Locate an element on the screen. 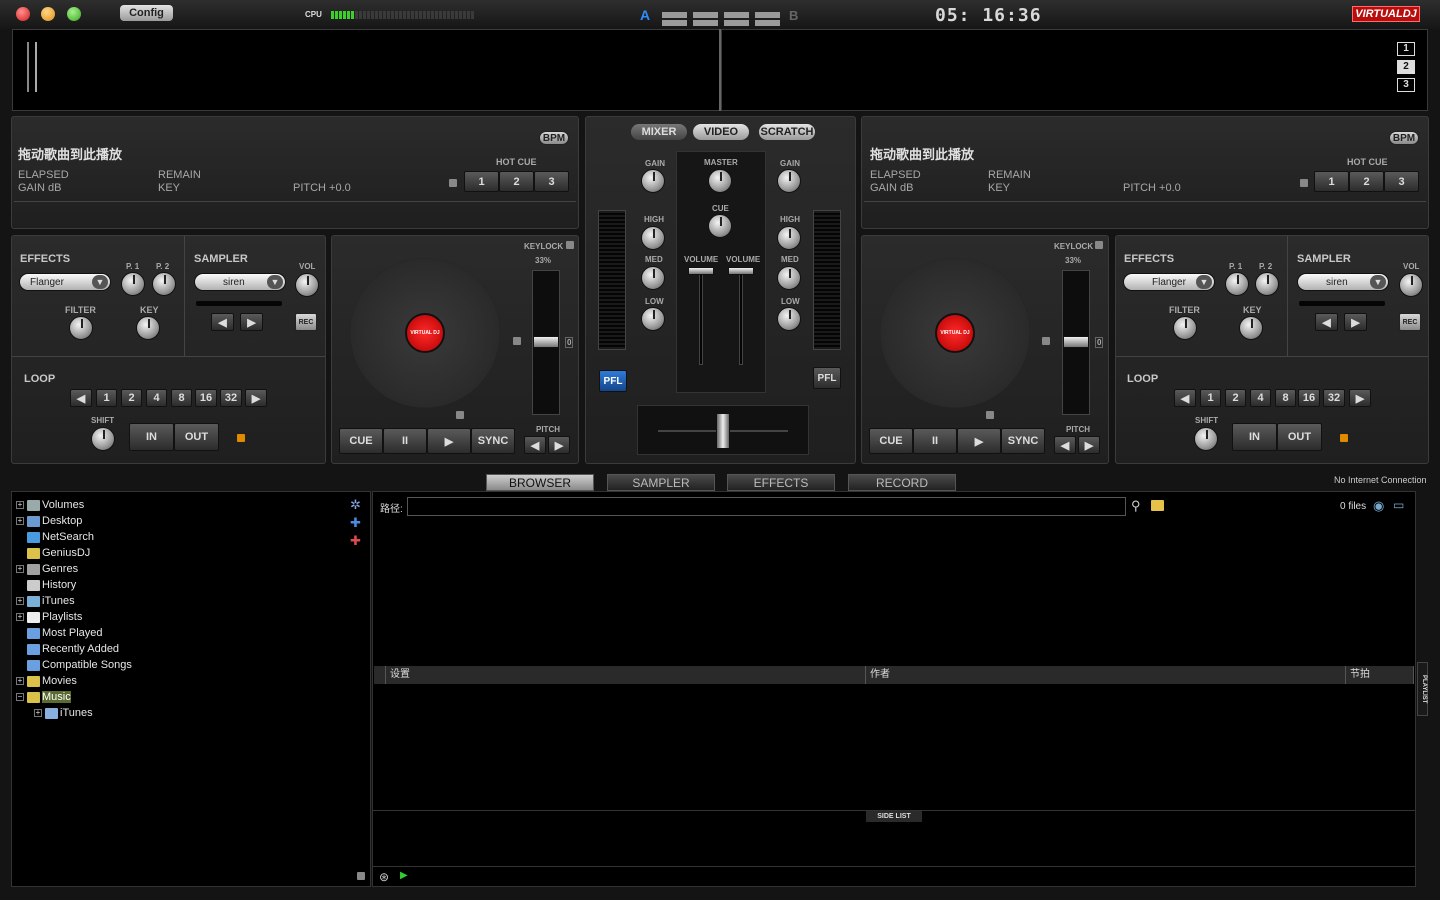 The width and height of the screenshot is (1440, 900). sync-button: SYNC is located at coordinates (1023, 441).